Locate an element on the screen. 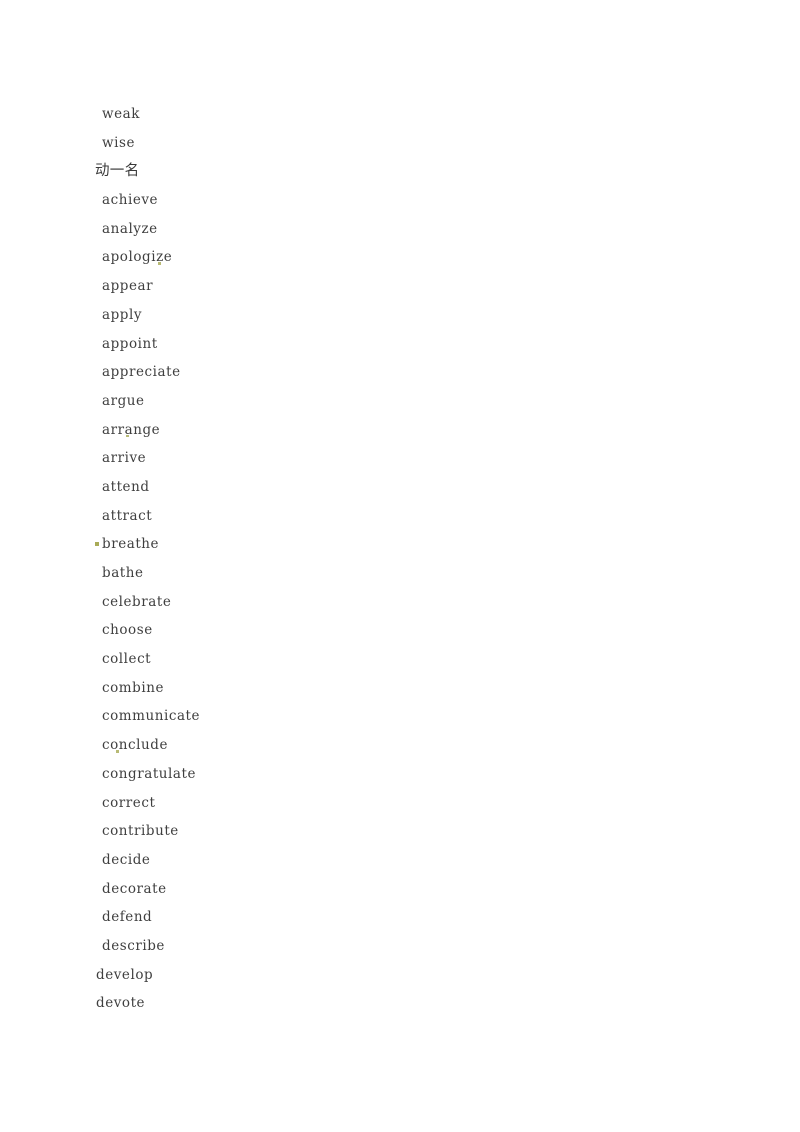  word-list-item: choose is located at coordinates (127, 630).